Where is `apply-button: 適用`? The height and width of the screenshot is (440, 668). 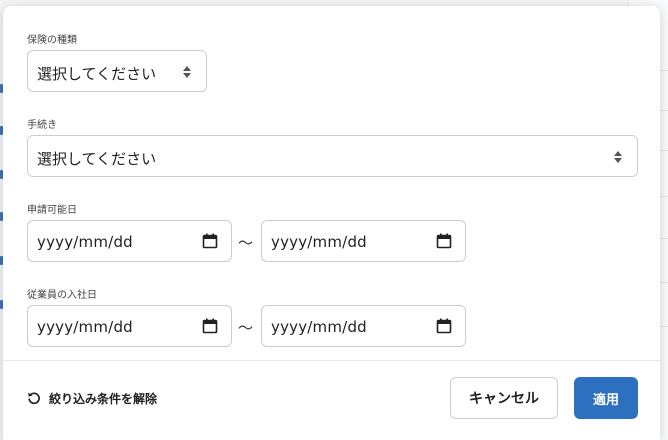
apply-button: 適用 is located at coordinates (606, 398).